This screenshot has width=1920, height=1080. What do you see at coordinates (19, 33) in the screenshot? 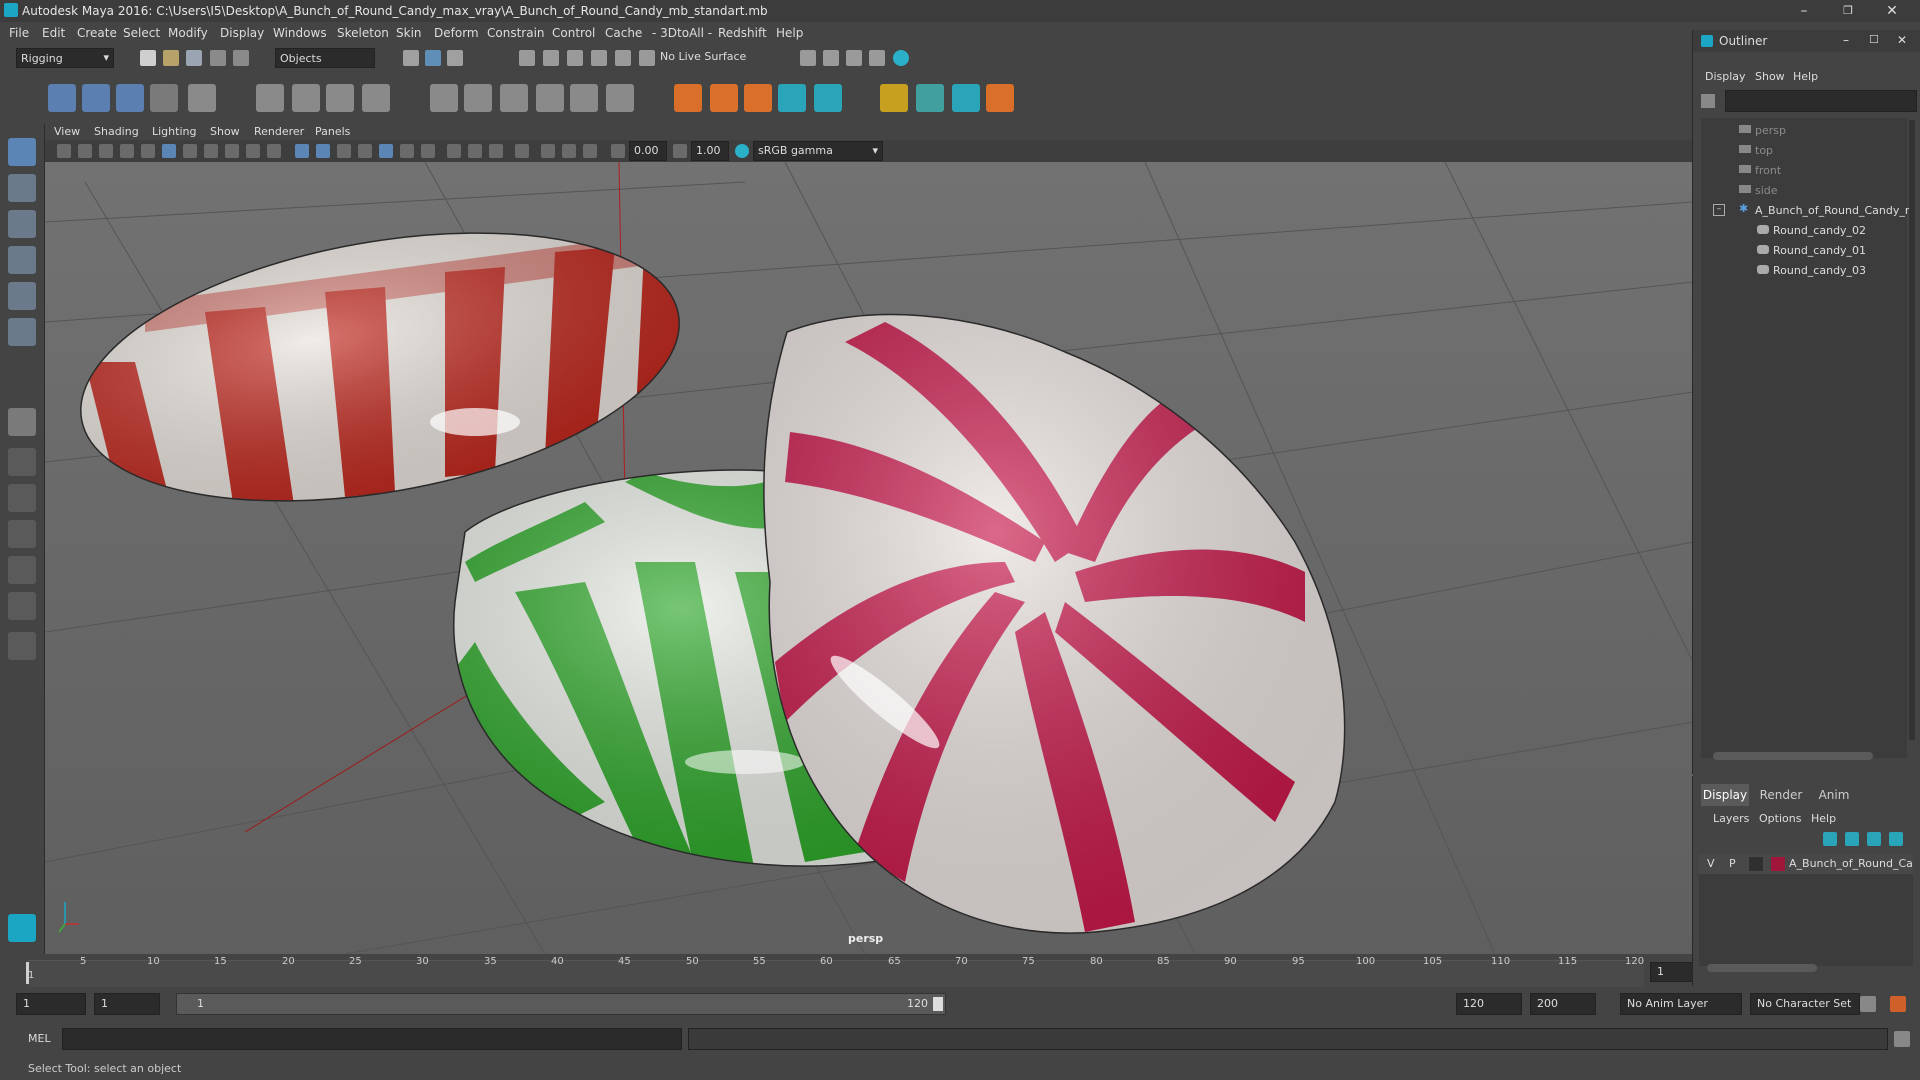
I see `menu-file: File` at bounding box center [19, 33].